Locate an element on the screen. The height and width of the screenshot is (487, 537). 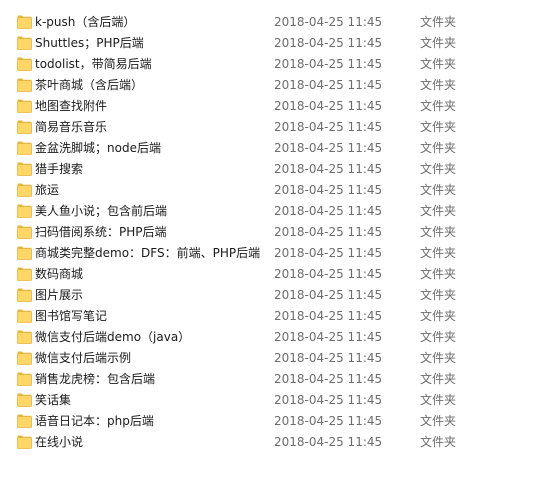
file-name: 销售龙虎榜：包含后端 is located at coordinates (95, 379).